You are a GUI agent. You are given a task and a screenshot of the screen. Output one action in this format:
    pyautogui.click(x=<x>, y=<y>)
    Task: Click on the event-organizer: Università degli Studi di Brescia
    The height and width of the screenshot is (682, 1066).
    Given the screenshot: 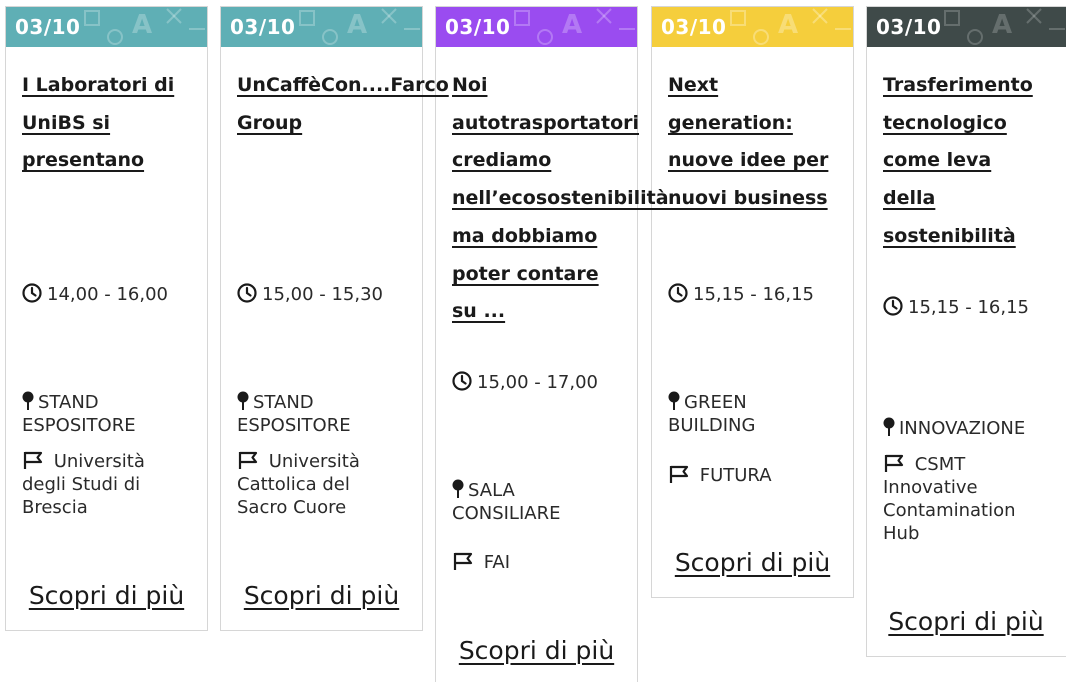 What is the action you would take?
    pyautogui.click(x=83, y=473)
    